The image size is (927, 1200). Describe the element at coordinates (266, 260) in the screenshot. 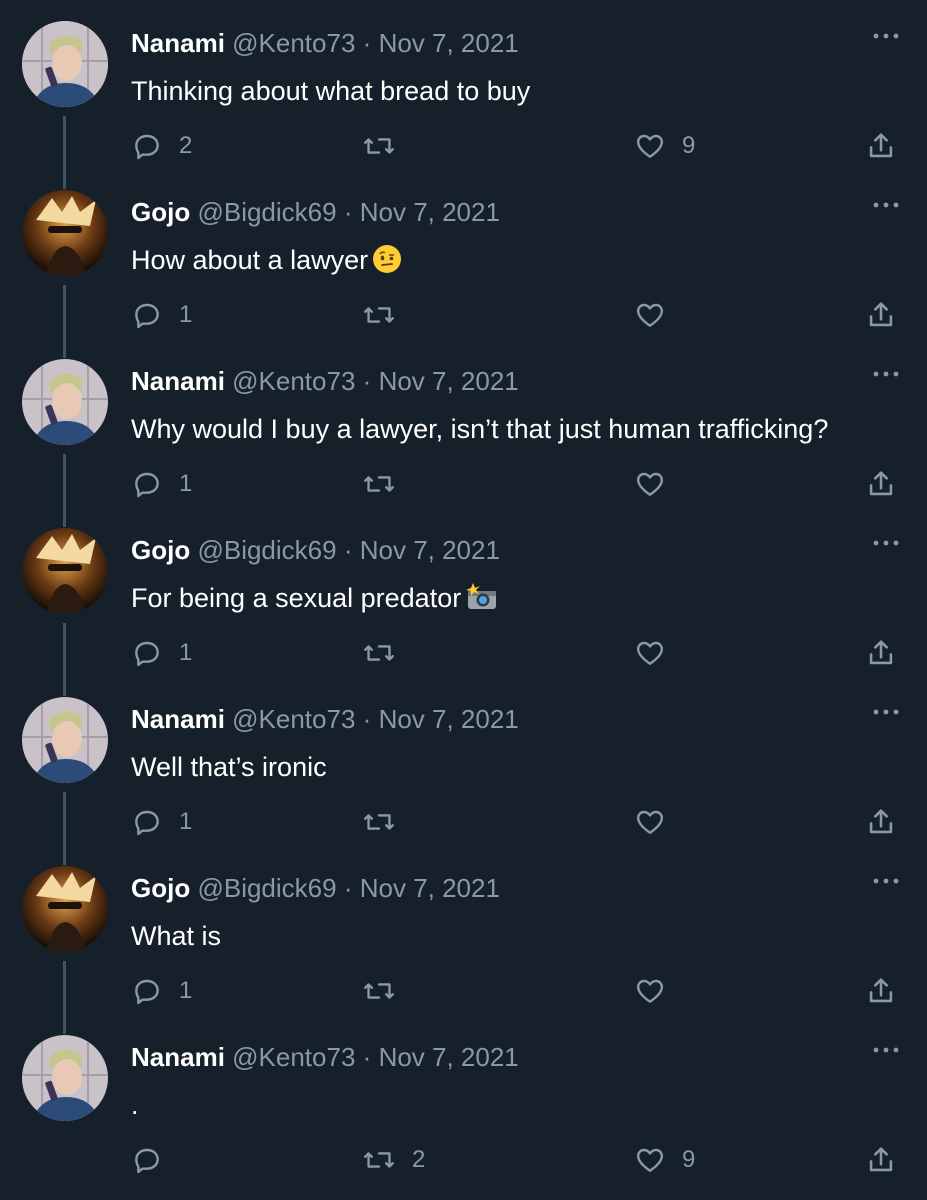

I see `tweet-text: How about a lawyer` at that location.